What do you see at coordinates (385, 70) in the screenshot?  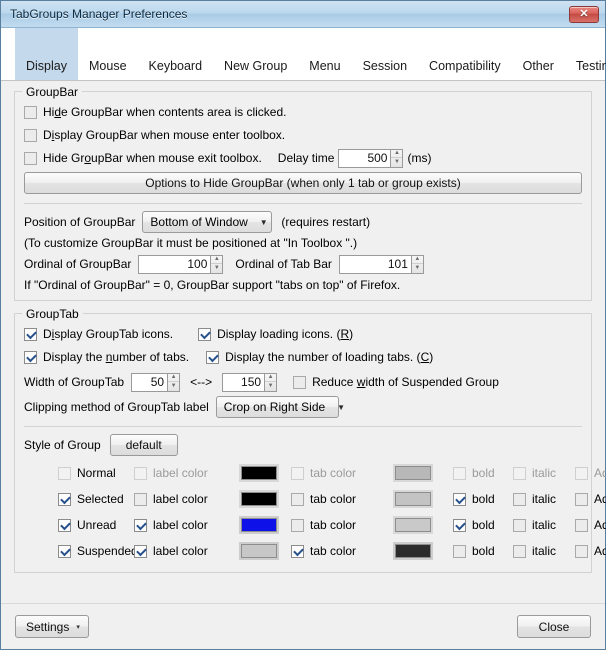 I see `tab-session: Session` at bounding box center [385, 70].